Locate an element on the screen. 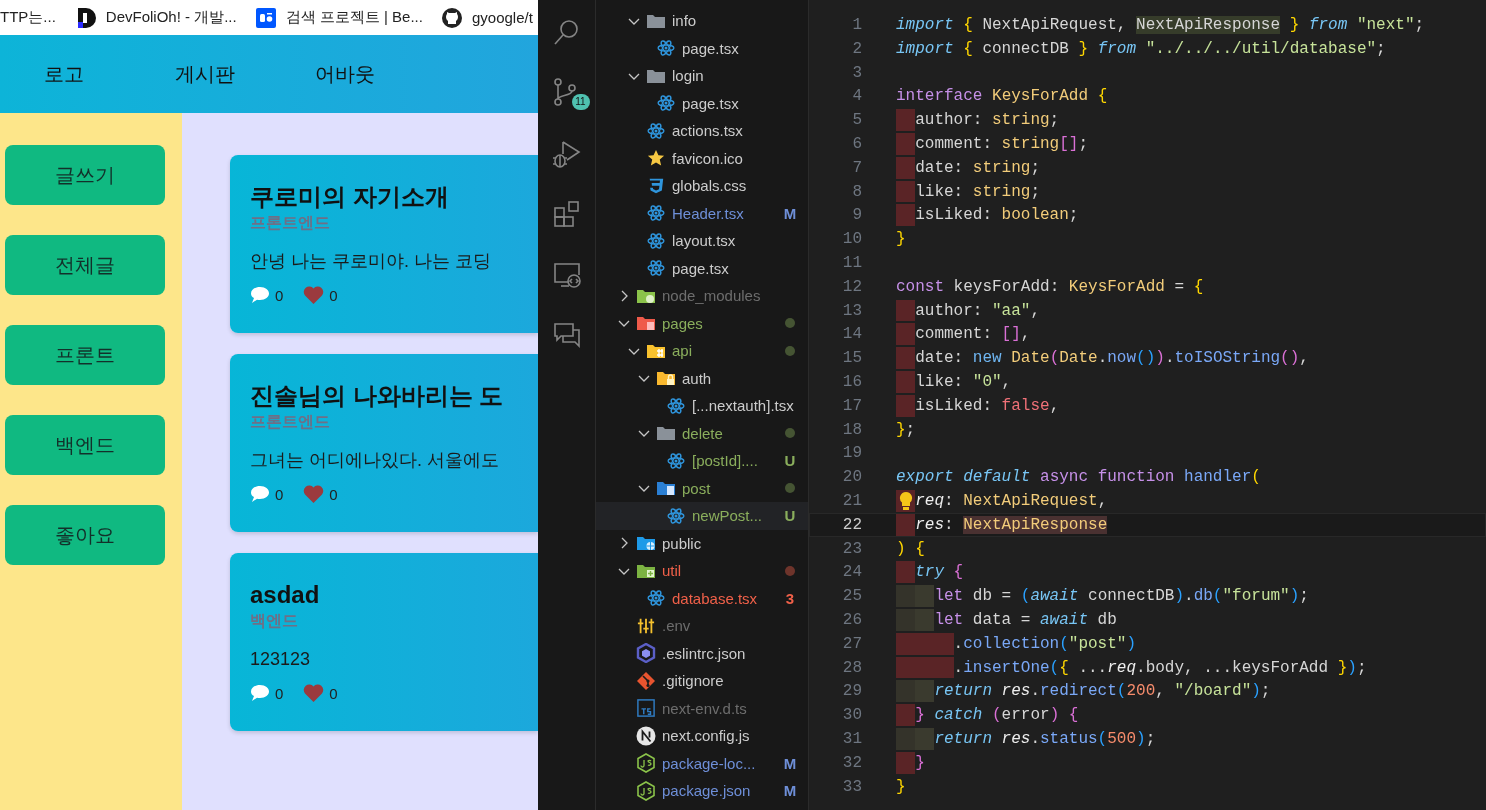  nav-link: 어바웃 is located at coordinates (345, 74).